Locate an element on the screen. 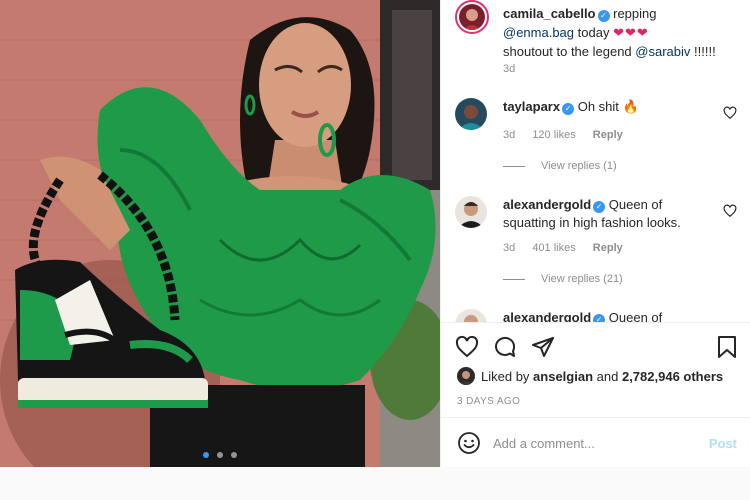 This screenshot has width=750, height=500. likes-count-link: 2,782,946 others is located at coordinates (672, 376).